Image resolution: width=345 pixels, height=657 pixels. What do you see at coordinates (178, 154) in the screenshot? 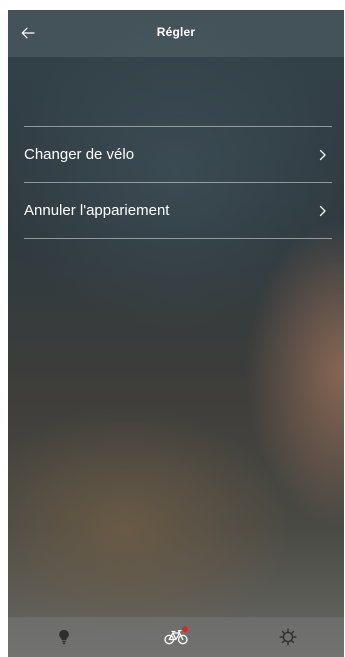
I see `menu-item-change-bike: Changer de vélo` at bounding box center [178, 154].